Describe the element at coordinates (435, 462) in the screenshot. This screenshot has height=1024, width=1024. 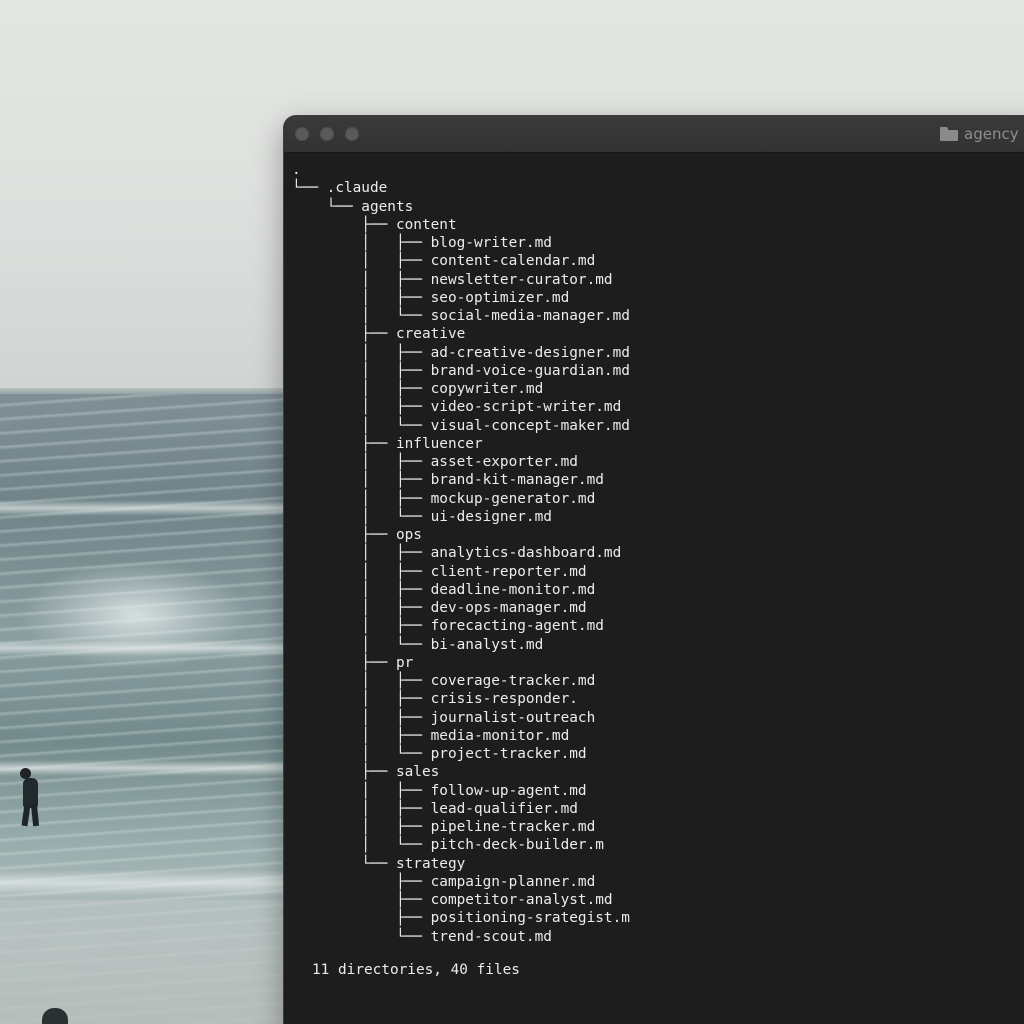
I see `tree-line: │ ├── asset-exporter.md` at that location.